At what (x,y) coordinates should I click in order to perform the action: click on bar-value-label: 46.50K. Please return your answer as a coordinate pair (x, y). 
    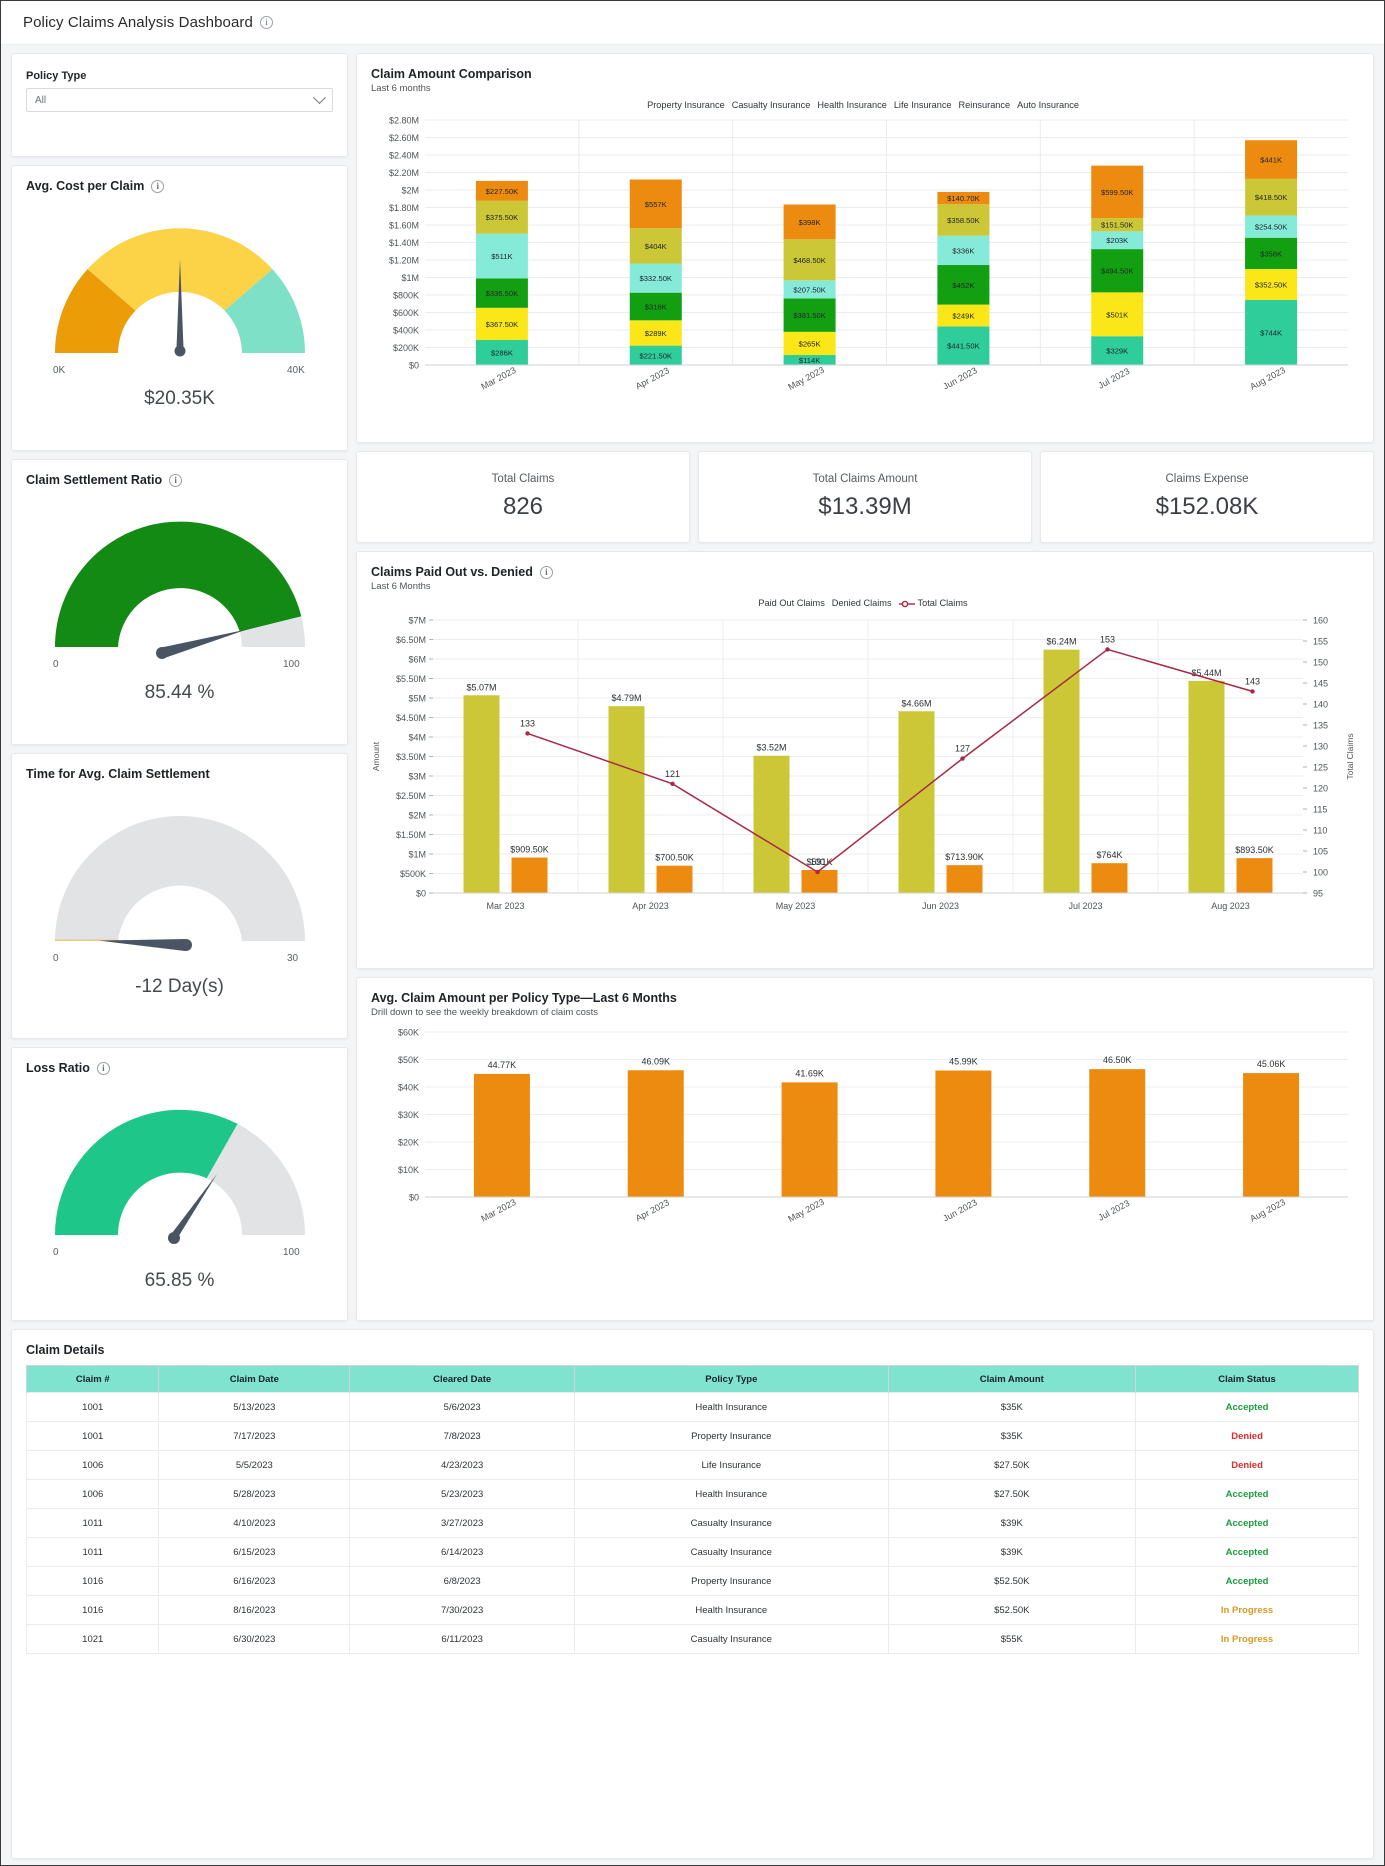
    Looking at the image, I should click on (1117, 1060).